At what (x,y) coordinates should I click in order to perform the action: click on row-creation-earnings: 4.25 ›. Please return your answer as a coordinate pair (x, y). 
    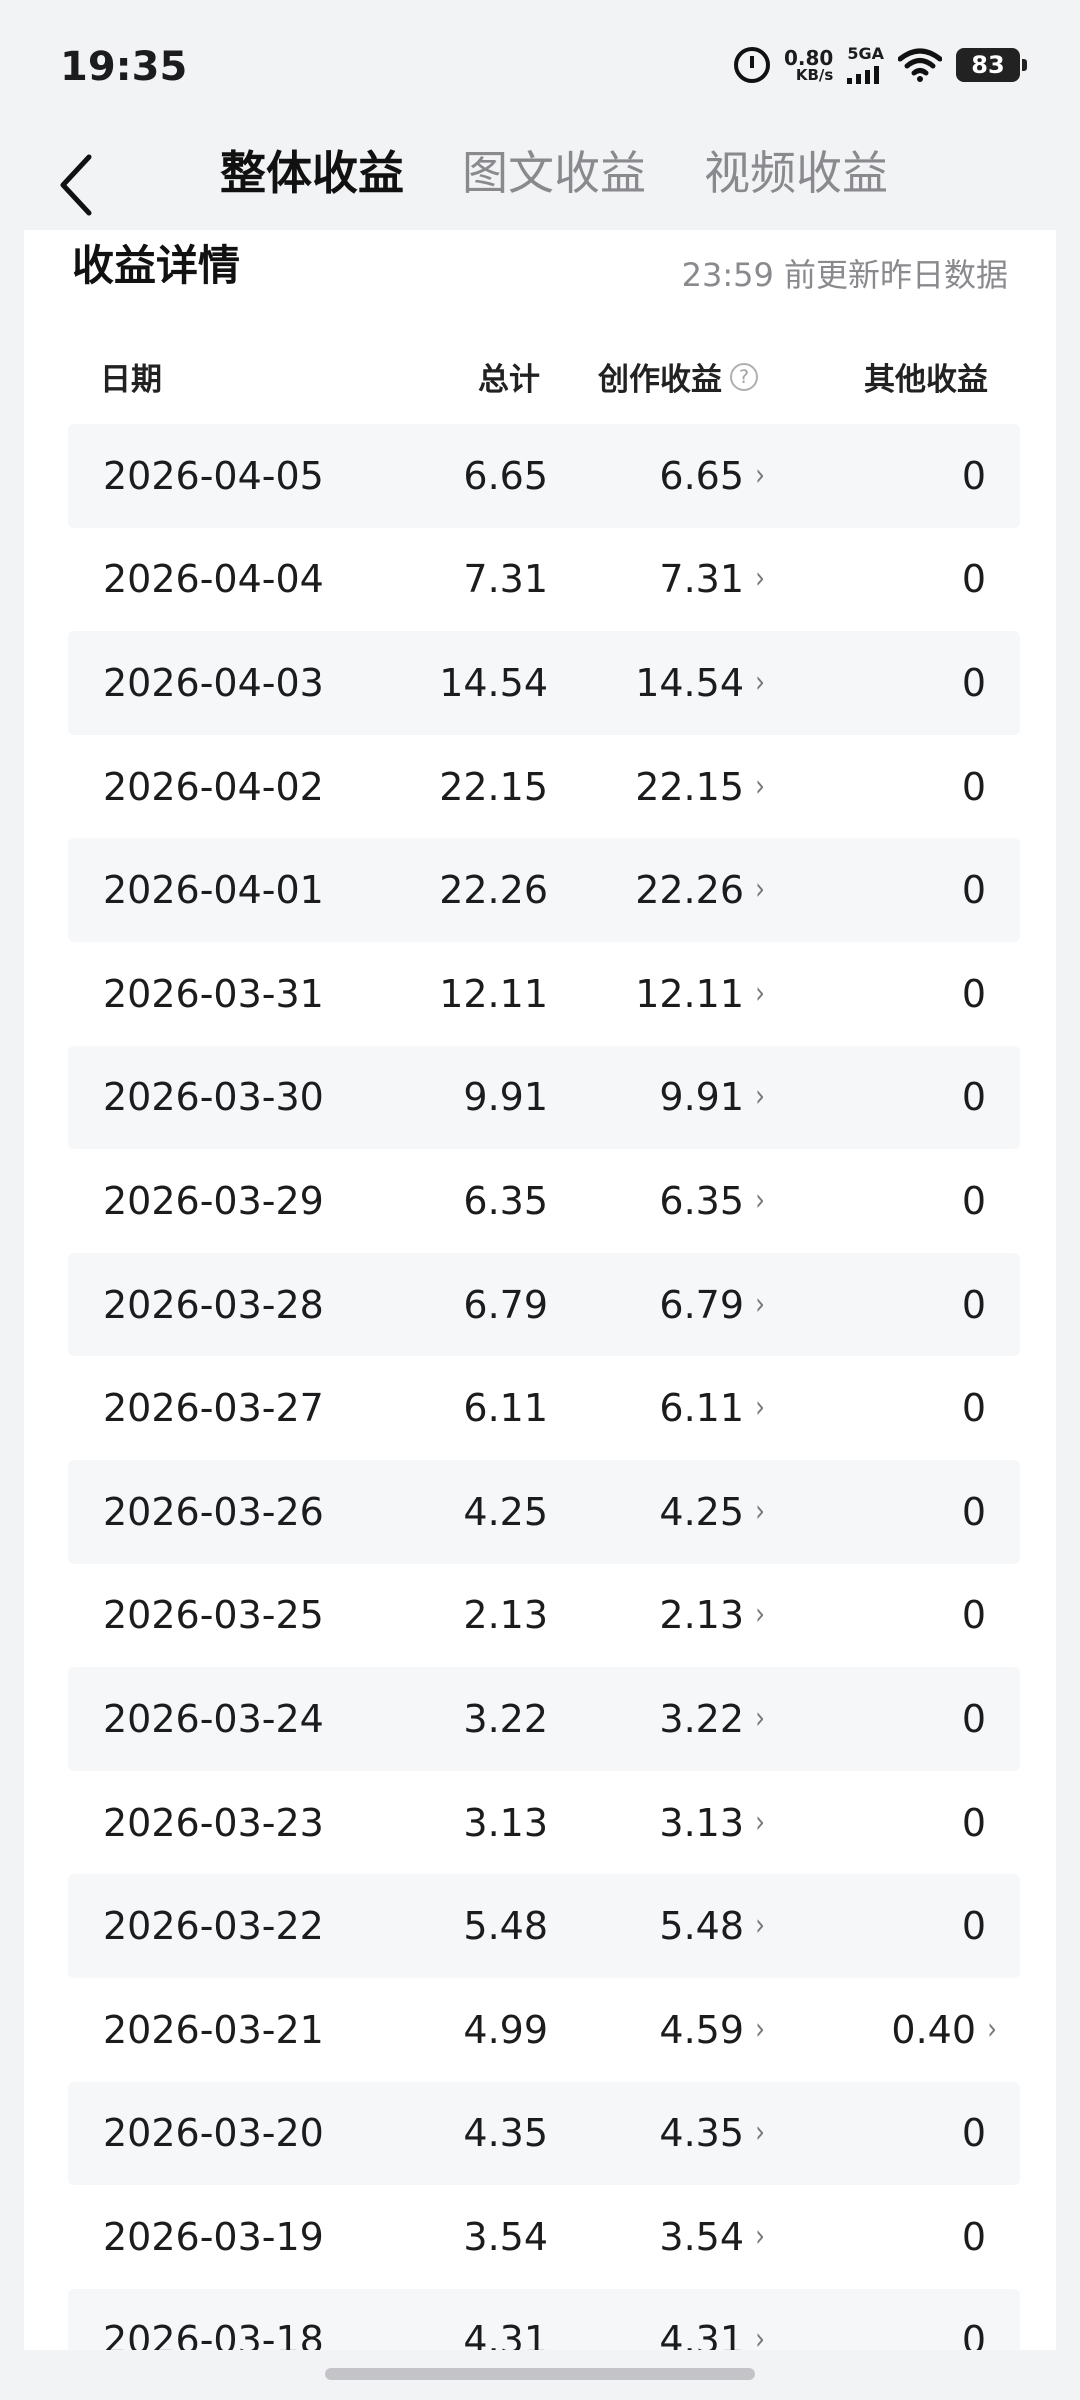
    Looking at the image, I should click on (712, 1512).